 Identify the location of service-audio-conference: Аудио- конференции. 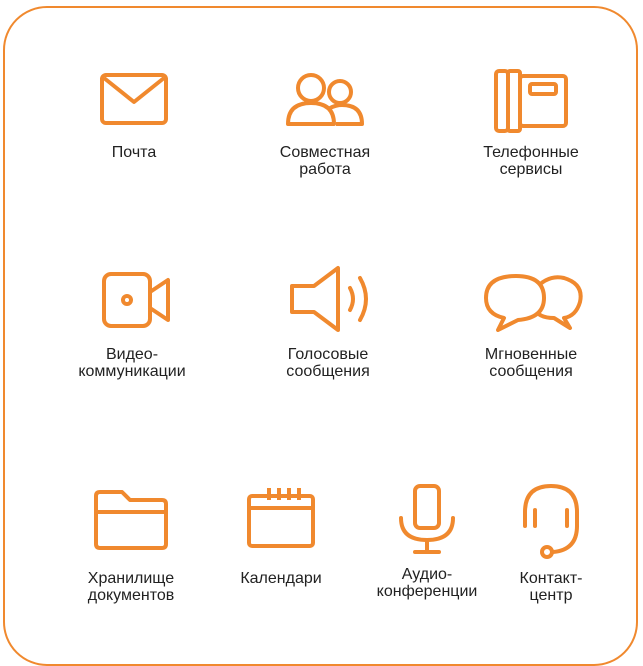
(427, 541).